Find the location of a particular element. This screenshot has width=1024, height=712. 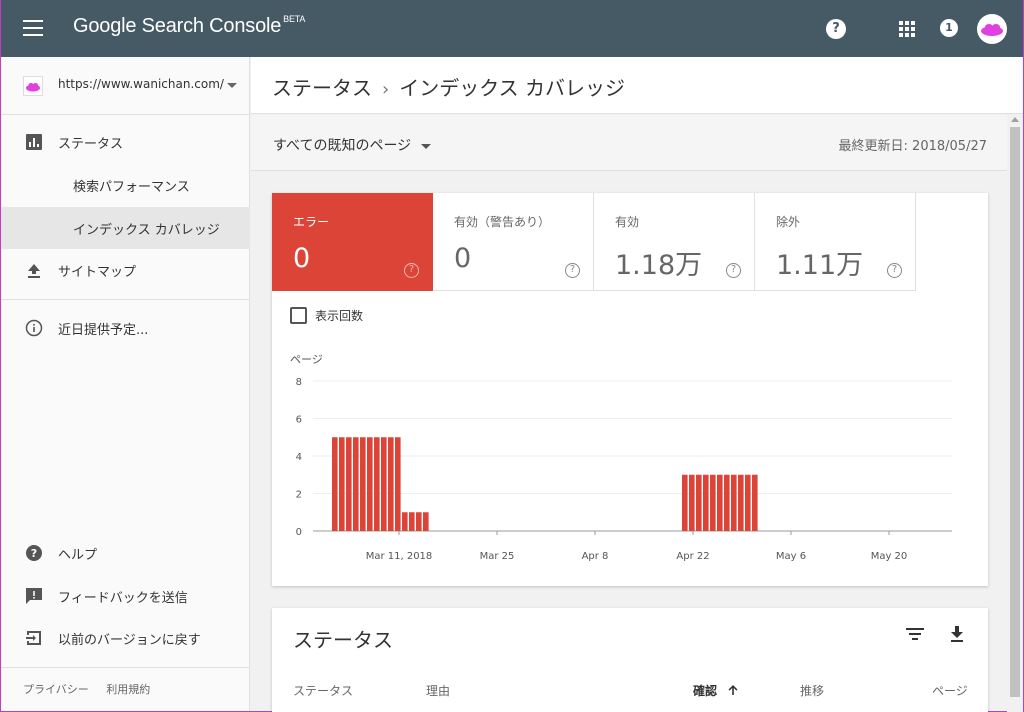

property-selector: https://www.wanichan.com/ is located at coordinates (125, 86).